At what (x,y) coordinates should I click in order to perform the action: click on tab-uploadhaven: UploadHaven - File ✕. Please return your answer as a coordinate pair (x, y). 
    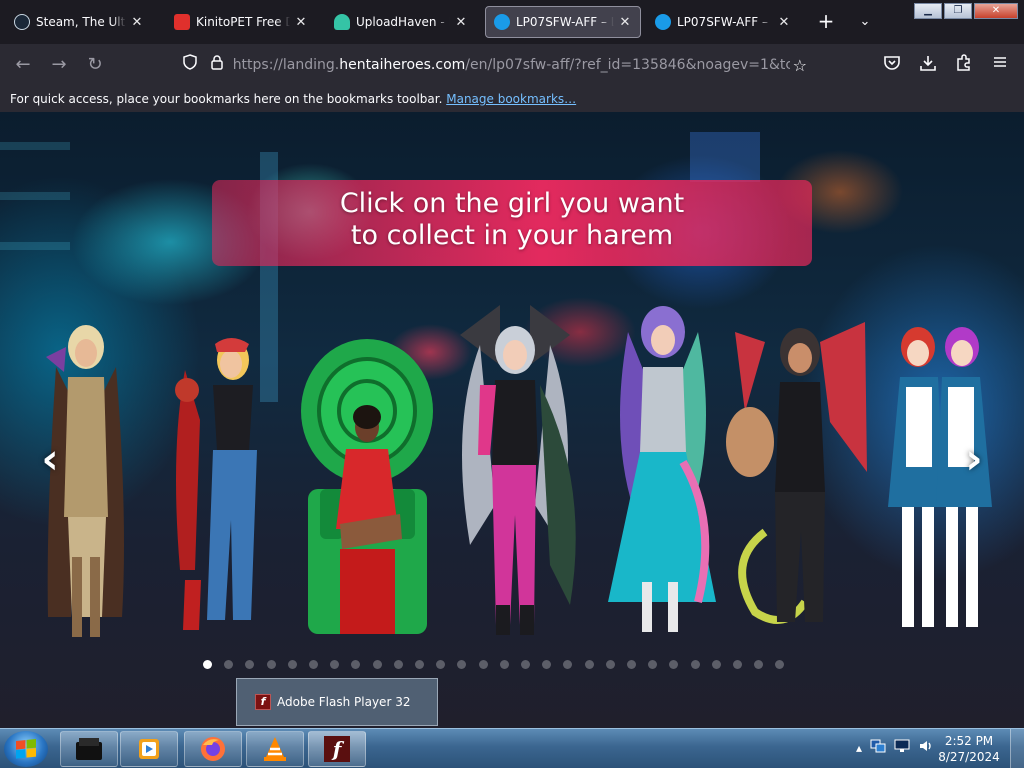
    Looking at the image, I should click on (401, 22).